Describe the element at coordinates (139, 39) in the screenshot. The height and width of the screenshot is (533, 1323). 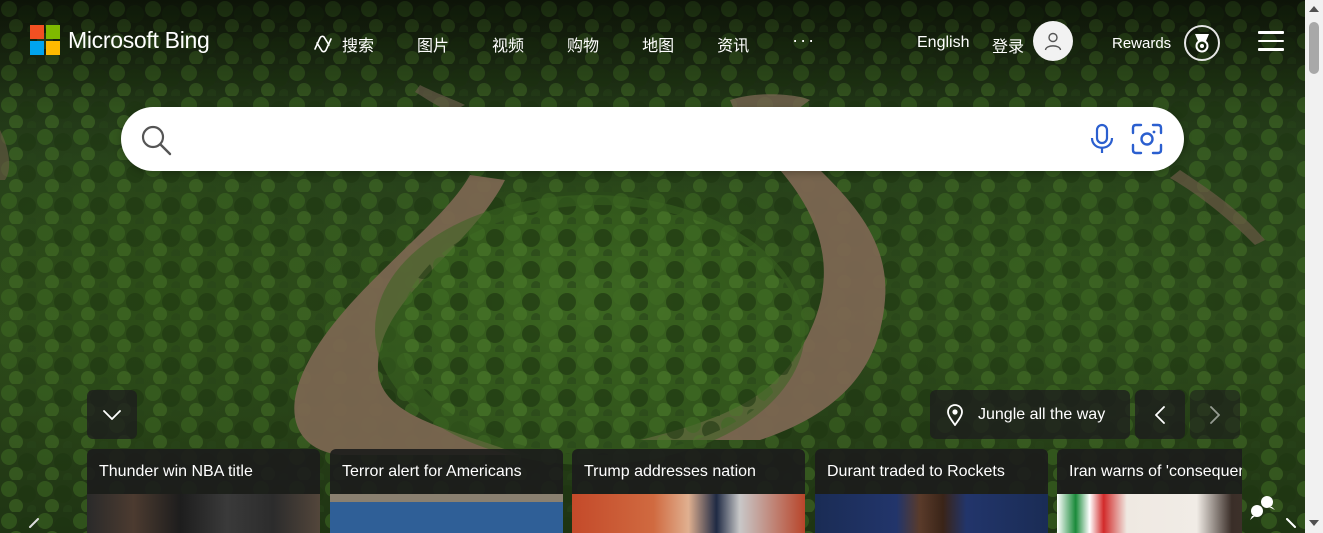
I see `brand-name: Microsoft Bing` at that location.